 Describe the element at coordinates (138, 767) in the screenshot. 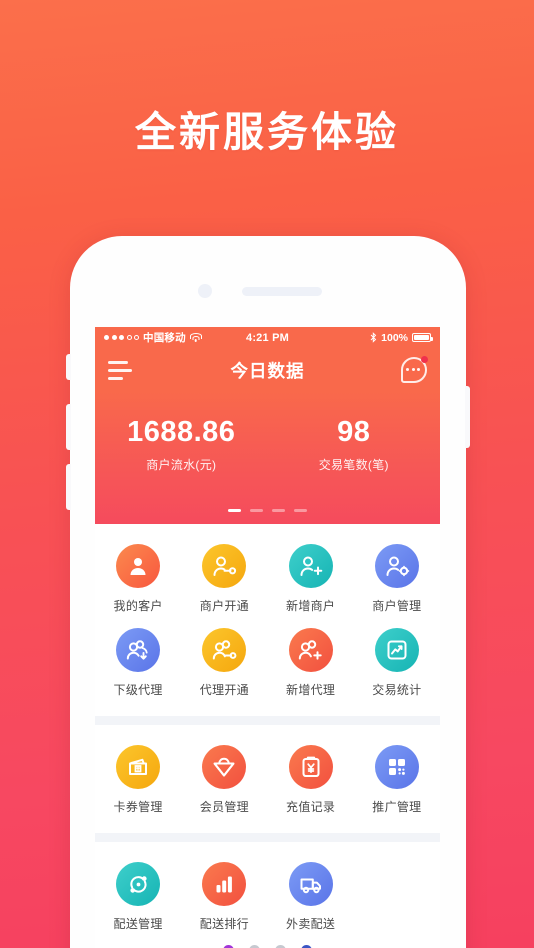

I see `coupon-wallet-icon` at that location.